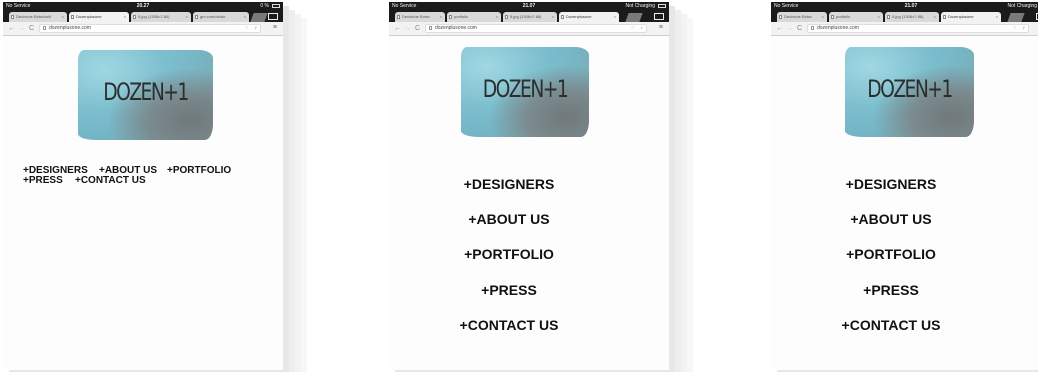 Image resolution: width=1038 pixels, height=372 pixels. Describe the element at coordinates (89, 16) in the screenshot. I see `tab-title: Dozenplusone` at that location.